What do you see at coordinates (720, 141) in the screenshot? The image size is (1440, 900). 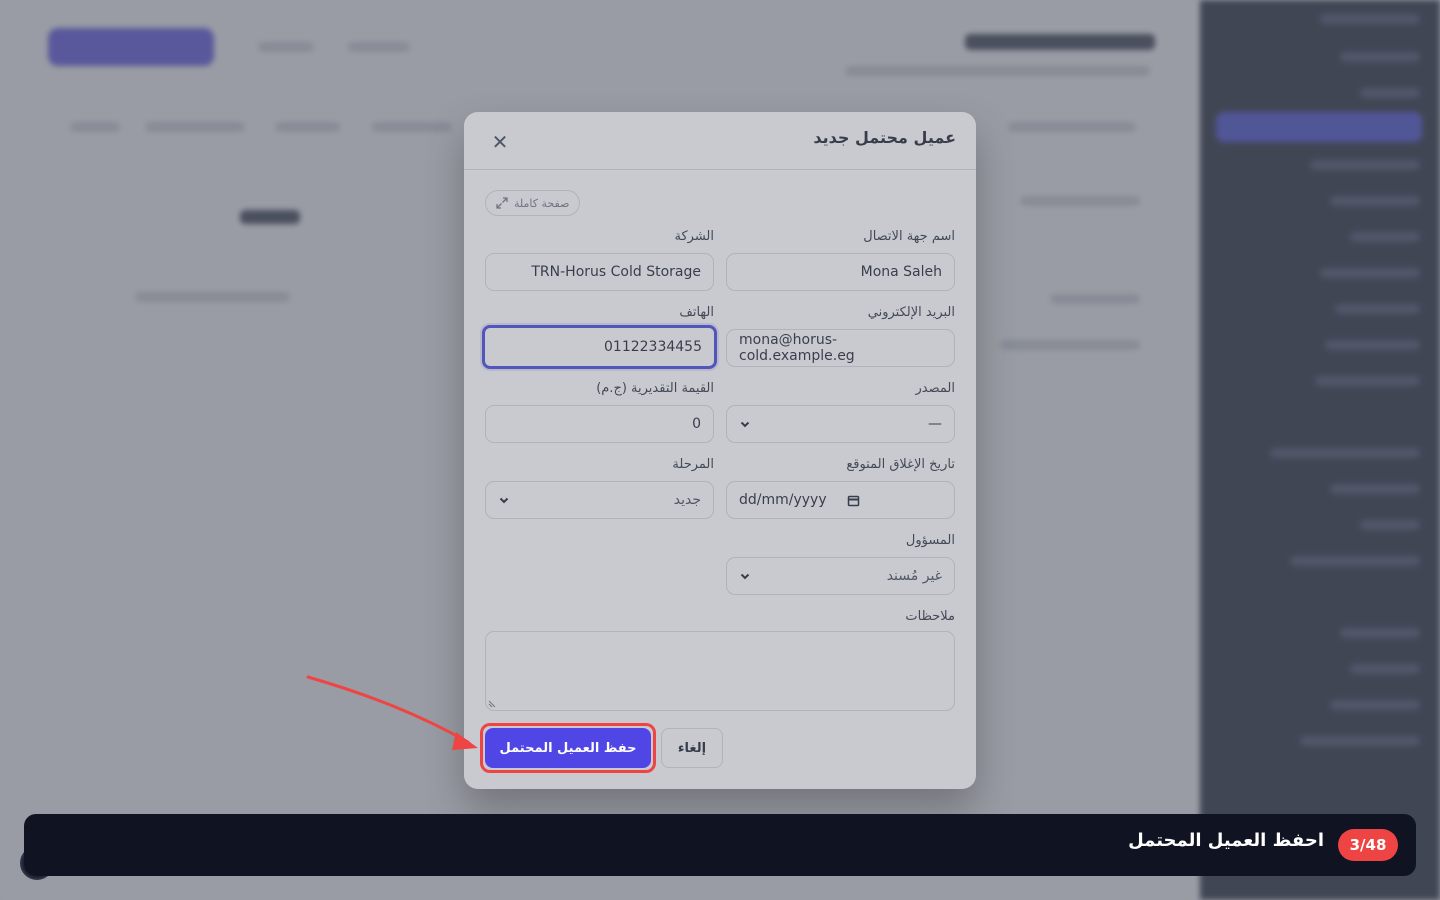 I see `modal-header: عميل محتمل جديد ✕` at bounding box center [720, 141].